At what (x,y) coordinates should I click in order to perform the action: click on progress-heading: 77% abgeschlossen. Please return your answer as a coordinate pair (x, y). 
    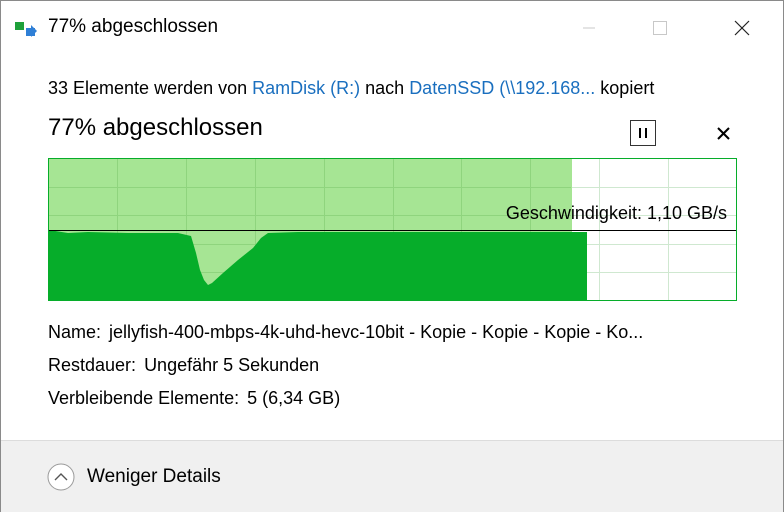
    Looking at the image, I should click on (155, 127).